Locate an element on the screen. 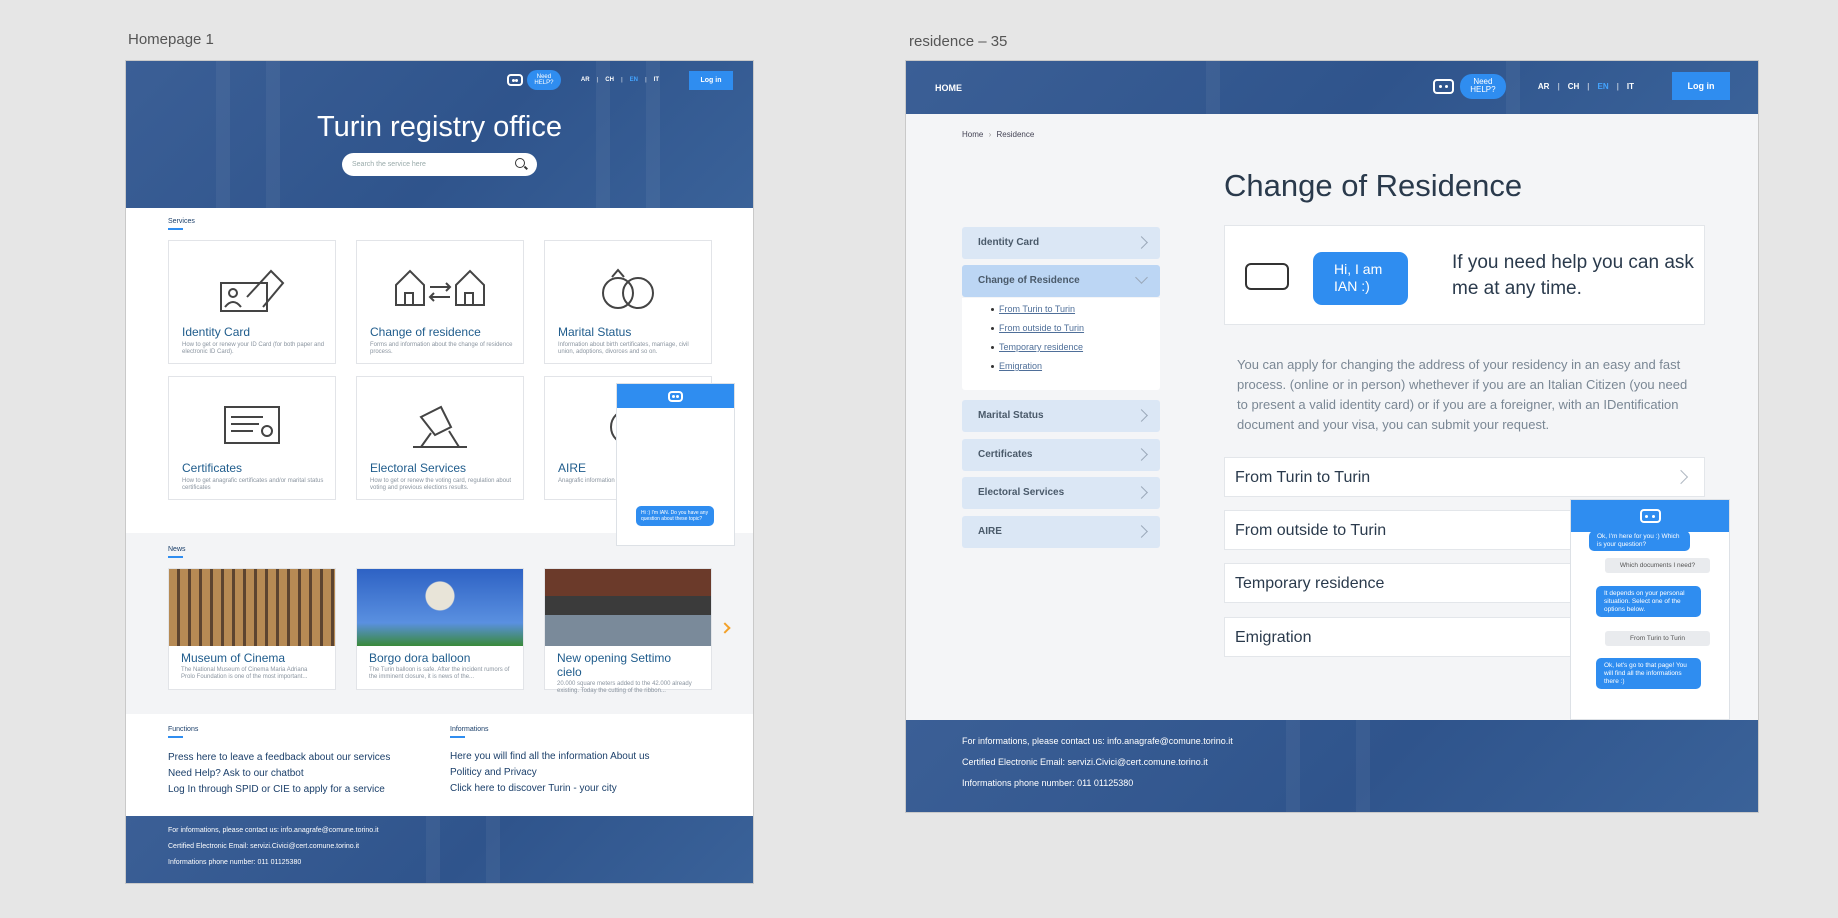 Image resolution: width=1838 pixels, height=918 pixels. artboard-label-residence: residence – 35 is located at coordinates (958, 41).